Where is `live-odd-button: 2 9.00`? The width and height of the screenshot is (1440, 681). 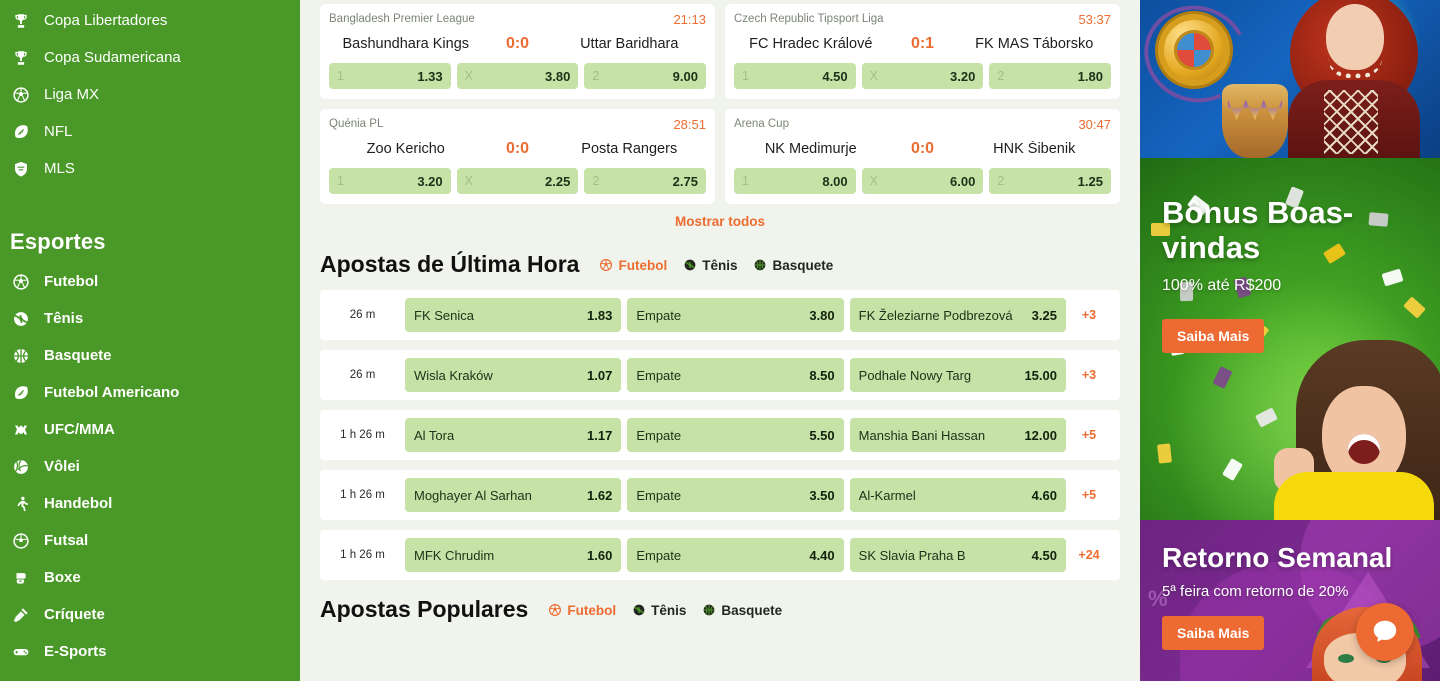
live-odd-button: 2 9.00 is located at coordinates (645, 76).